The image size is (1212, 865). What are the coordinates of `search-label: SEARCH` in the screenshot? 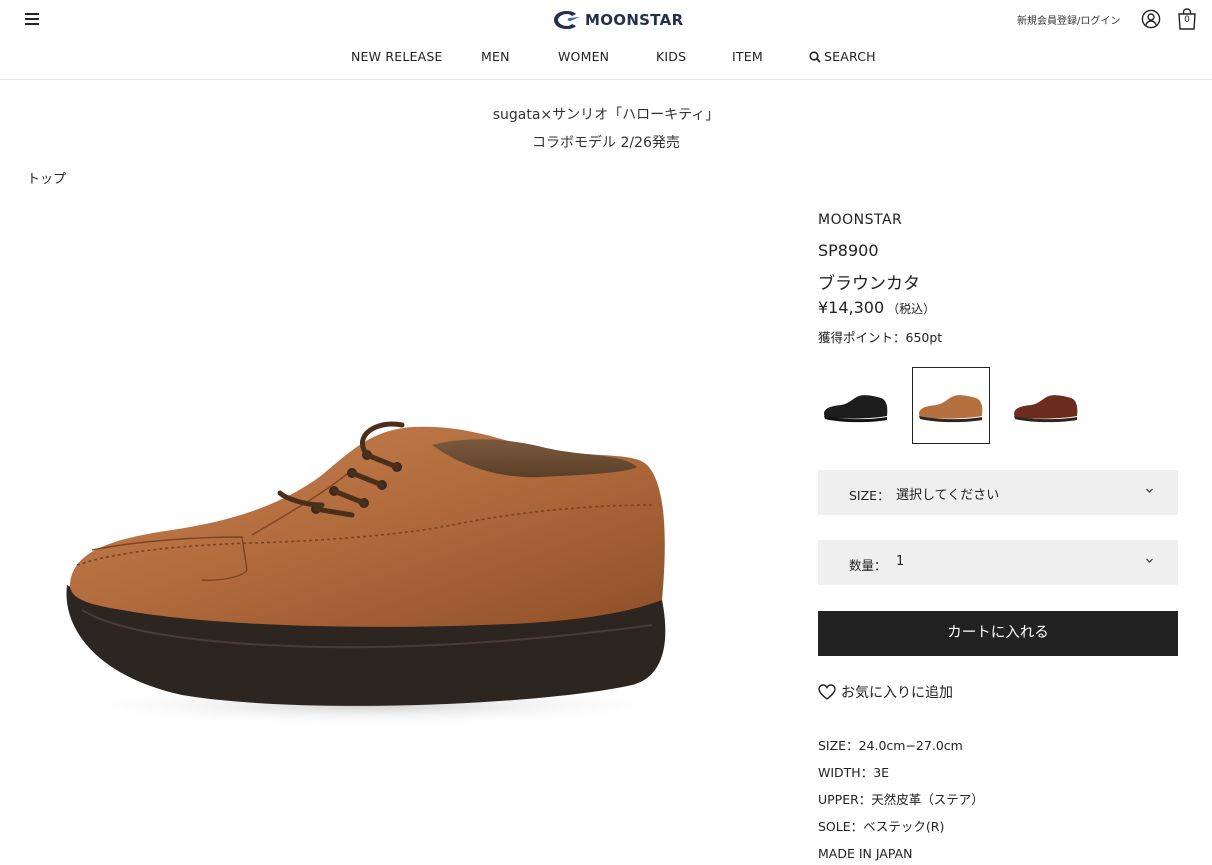 It's located at (850, 56).